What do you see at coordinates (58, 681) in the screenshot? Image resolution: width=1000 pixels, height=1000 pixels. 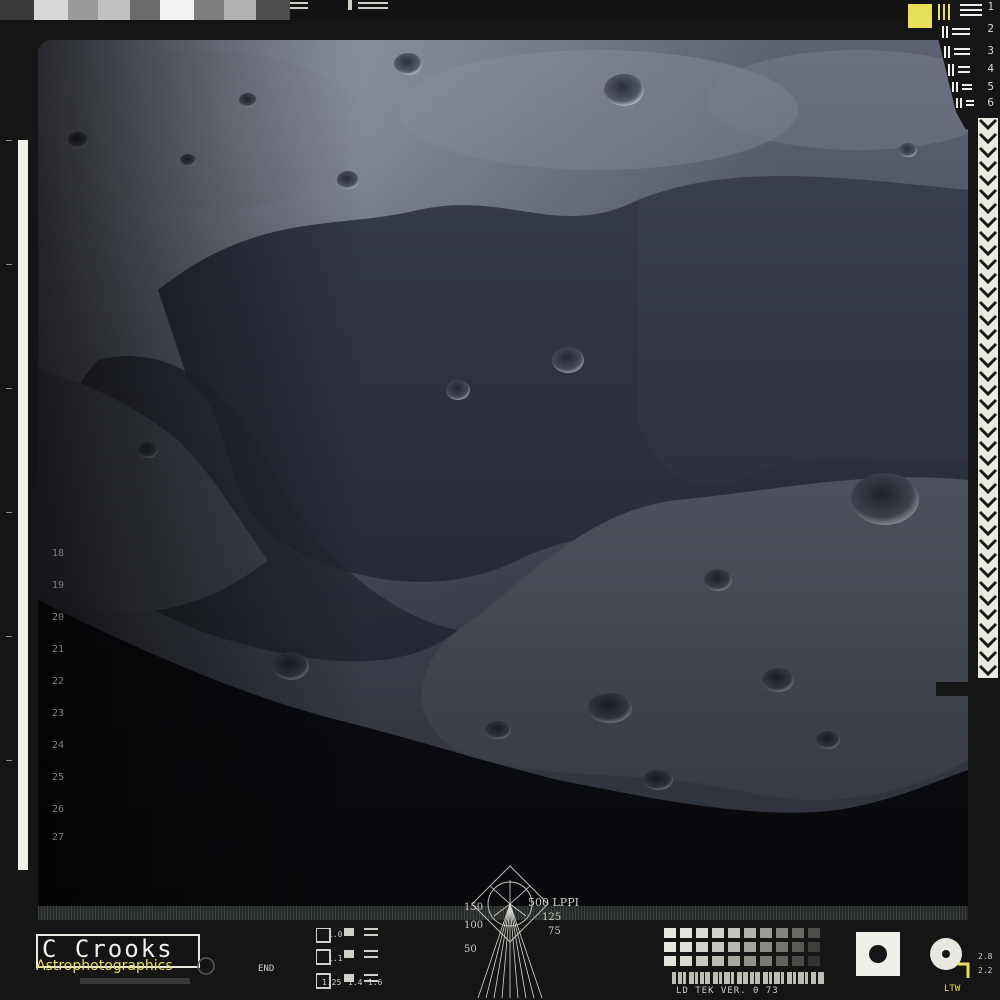 I see `ruler-label: 22` at bounding box center [58, 681].